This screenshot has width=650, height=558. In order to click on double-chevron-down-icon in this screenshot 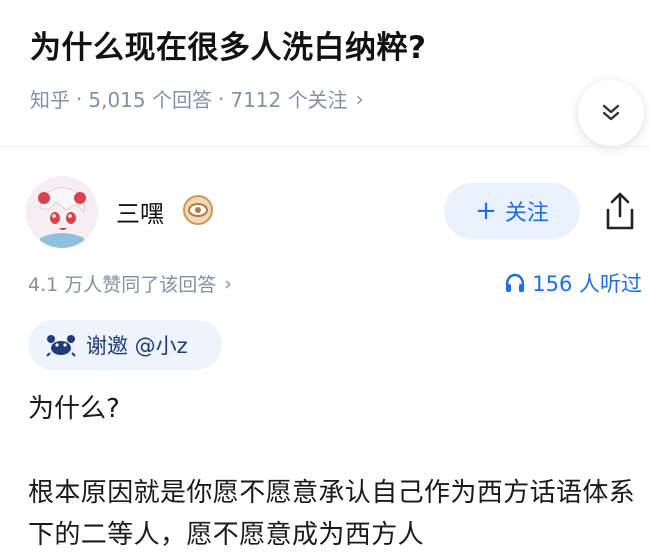, I will do `click(611, 112)`.